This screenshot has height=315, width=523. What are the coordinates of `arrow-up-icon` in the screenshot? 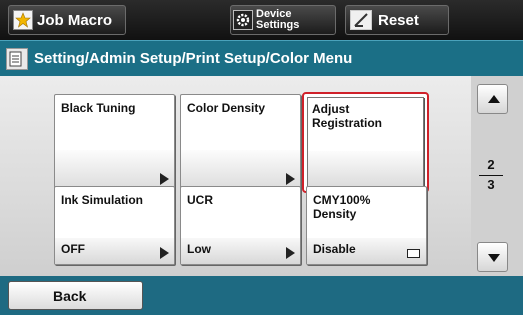 It's located at (494, 99).